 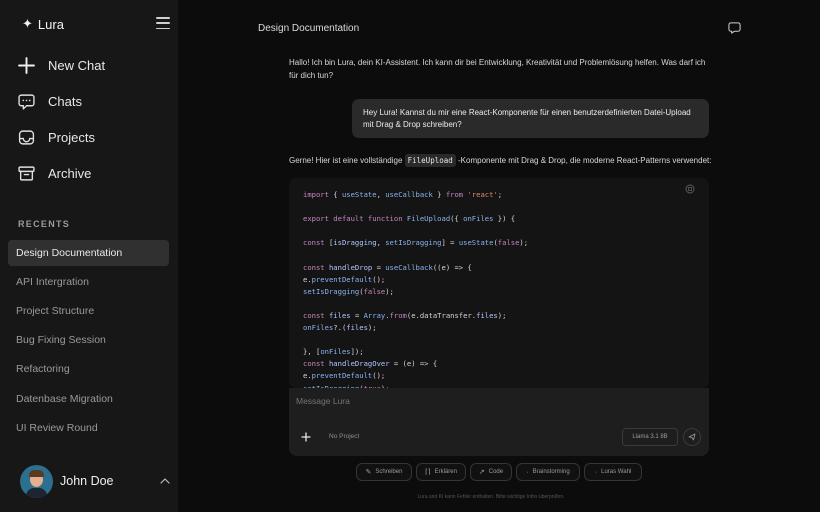 I want to click on user-name: John Doe, so click(x=87, y=481).